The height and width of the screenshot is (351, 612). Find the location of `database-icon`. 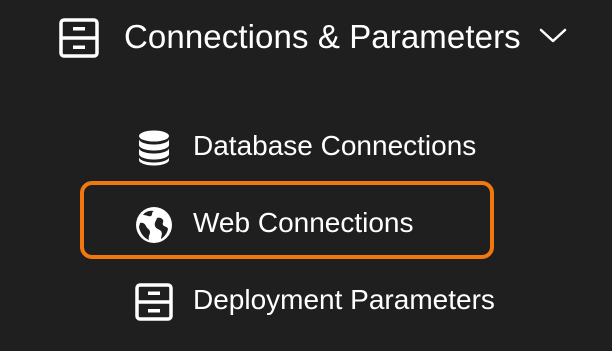

database-icon is located at coordinates (154, 148).